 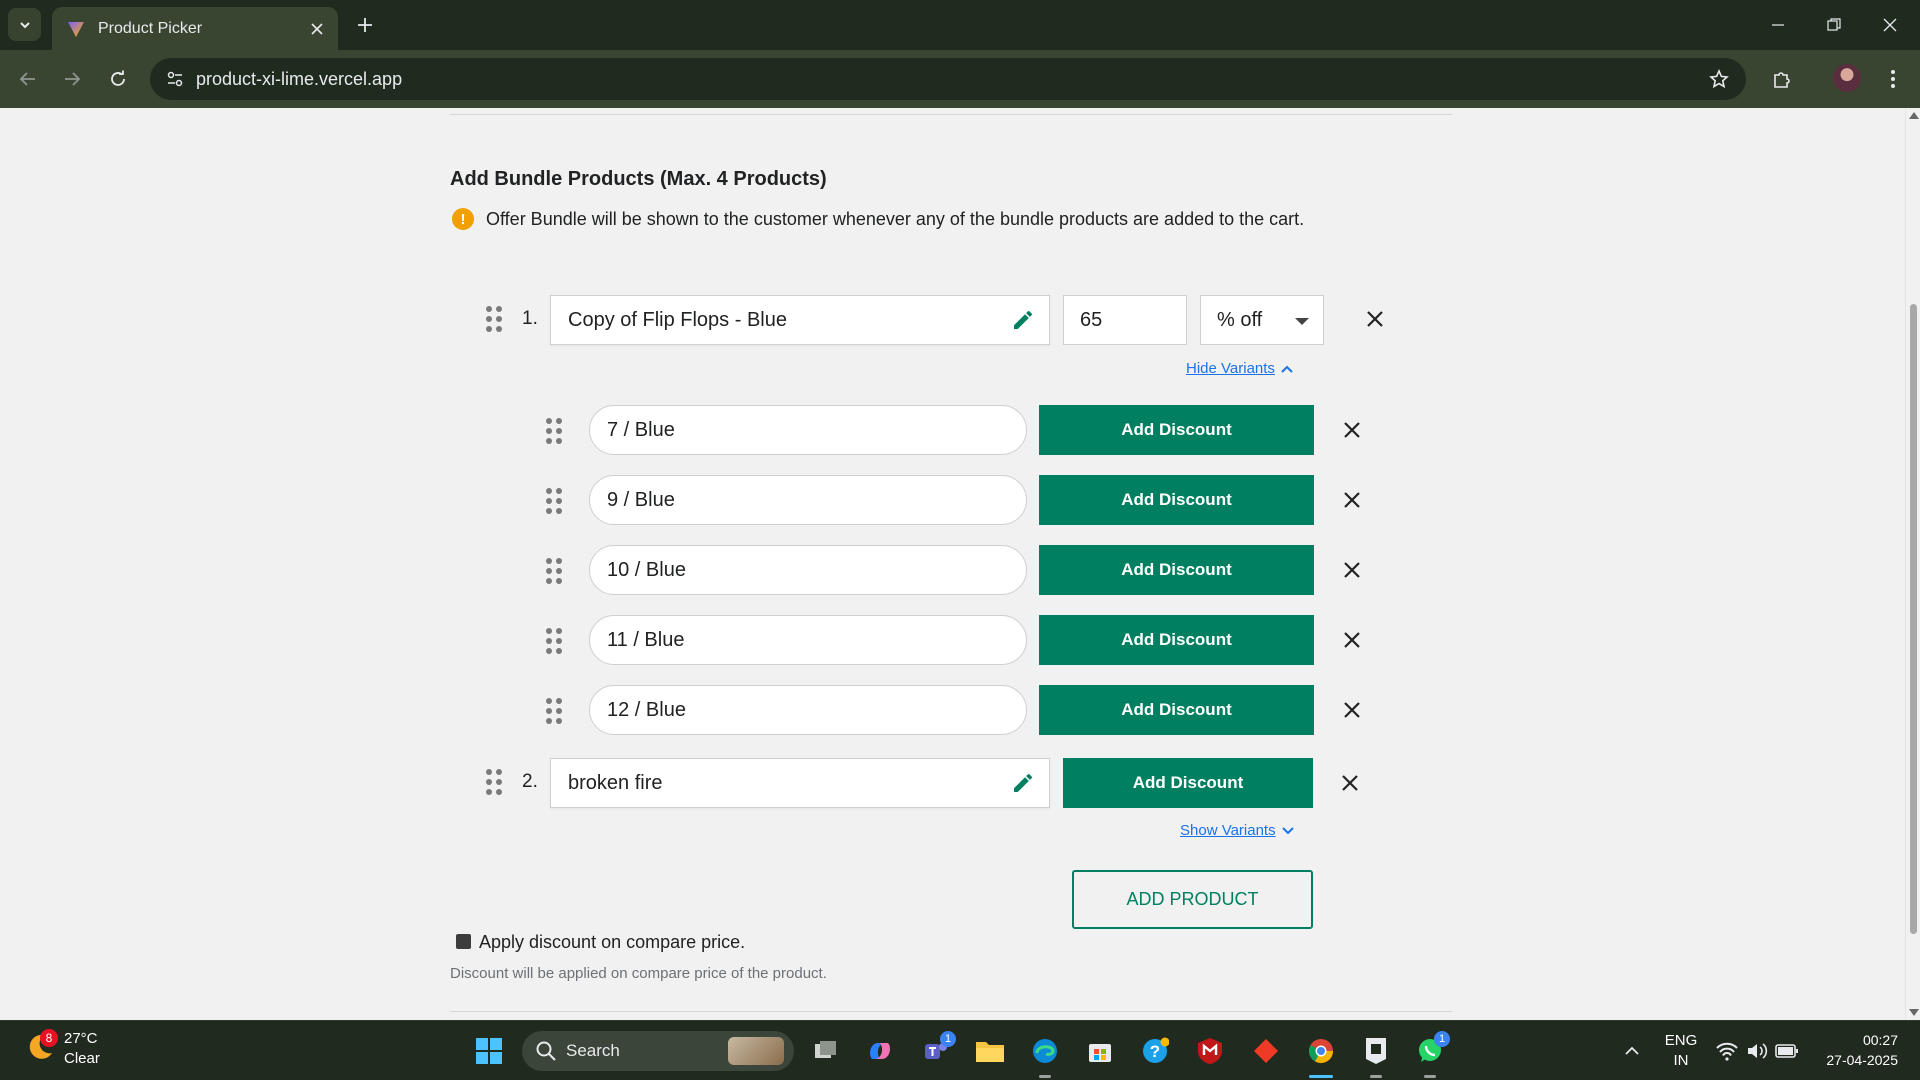 What do you see at coordinates (1442, 1039) in the screenshot?
I see `whatsapp-badge: 1` at bounding box center [1442, 1039].